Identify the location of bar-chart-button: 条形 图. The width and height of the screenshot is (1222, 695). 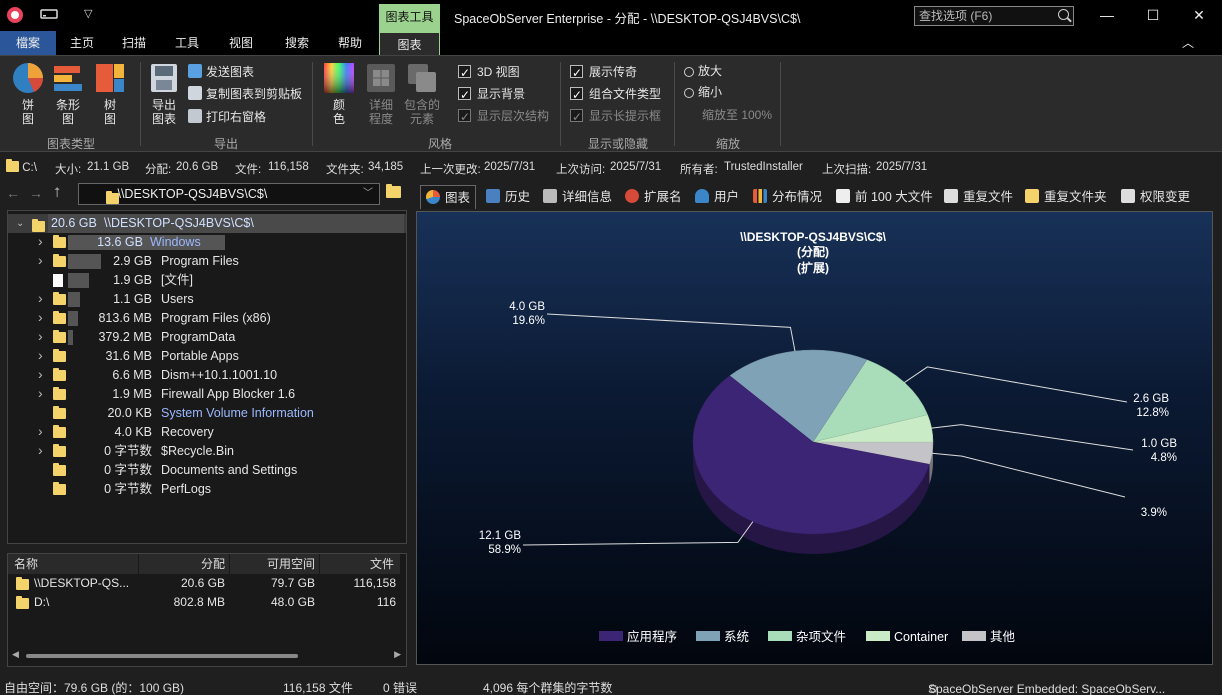
(68, 94).